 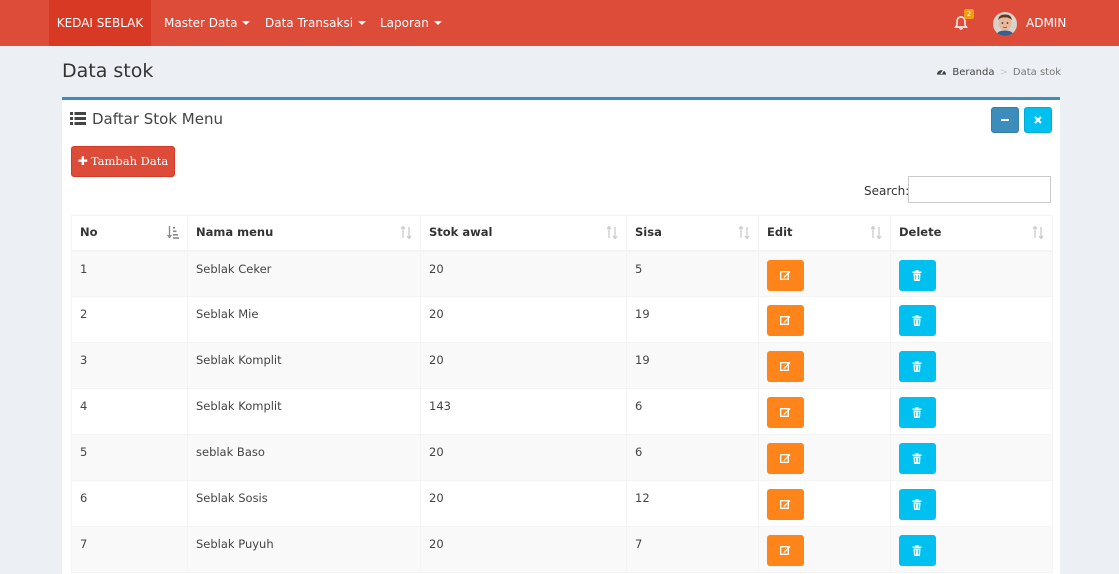 What do you see at coordinates (100, 23) in the screenshot?
I see `brand-logo: KEDAI SEBLAK` at bounding box center [100, 23].